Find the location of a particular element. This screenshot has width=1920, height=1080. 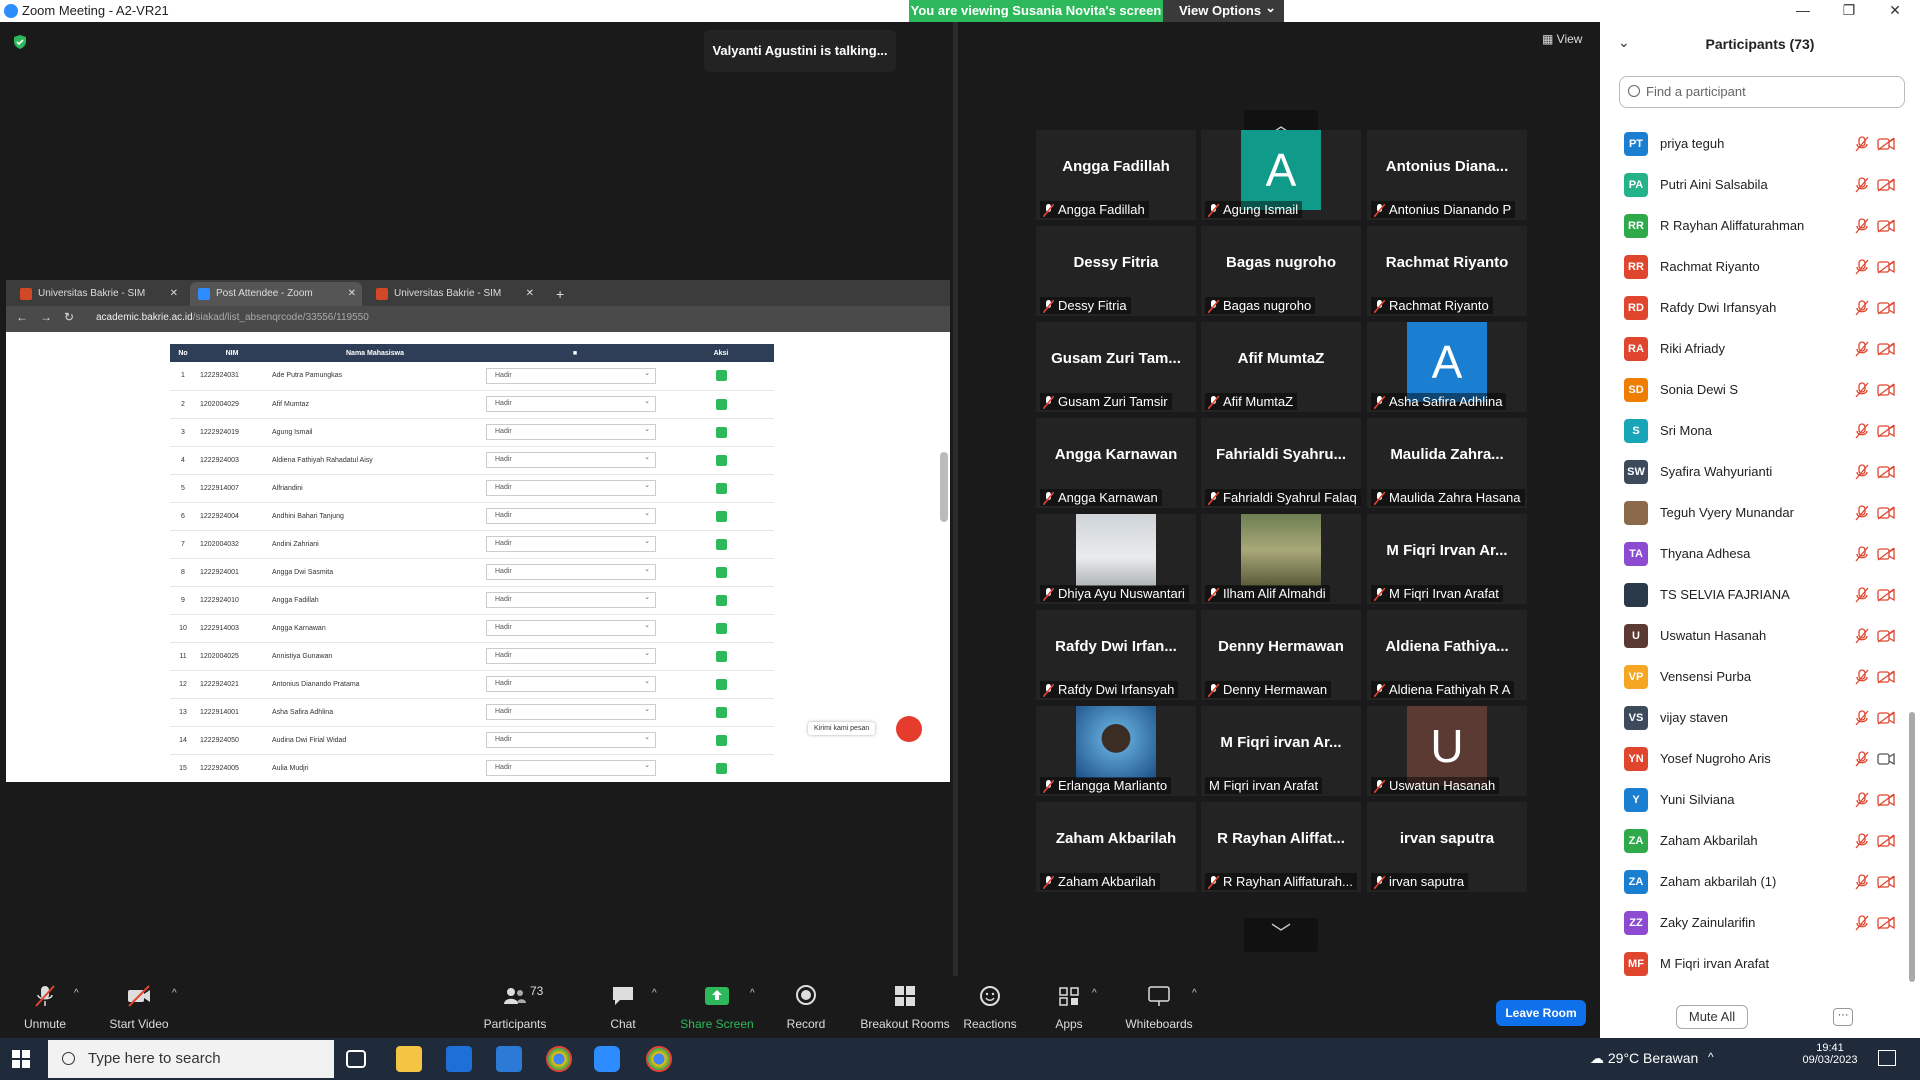

taskbar-clock: 19:41 09/03/2023 is located at coordinates (1830, 1054).